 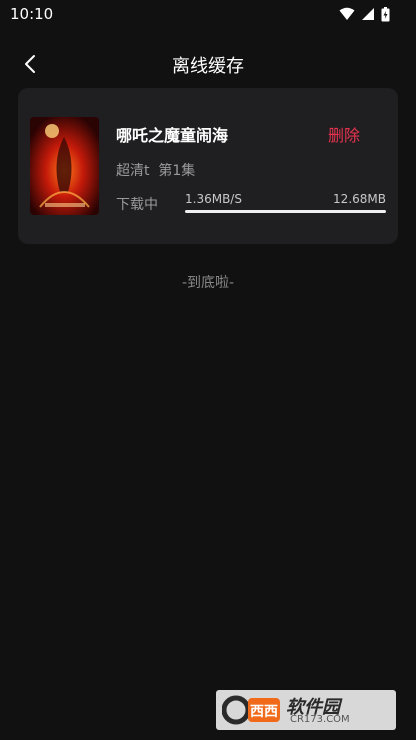 I want to click on nav-bar: 离线缓存, so click(x=208, y=64).